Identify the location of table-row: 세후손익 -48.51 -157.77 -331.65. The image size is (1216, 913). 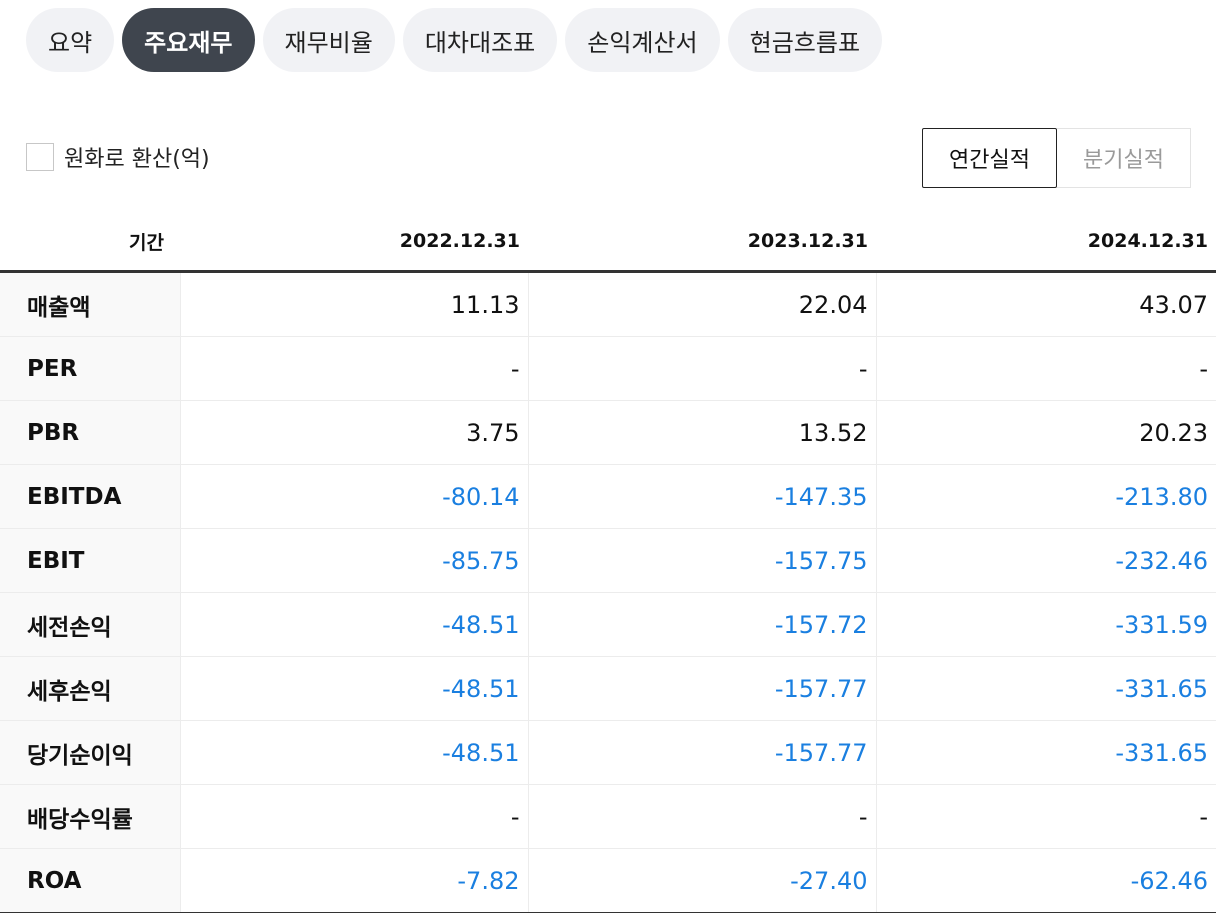
(608, 688).